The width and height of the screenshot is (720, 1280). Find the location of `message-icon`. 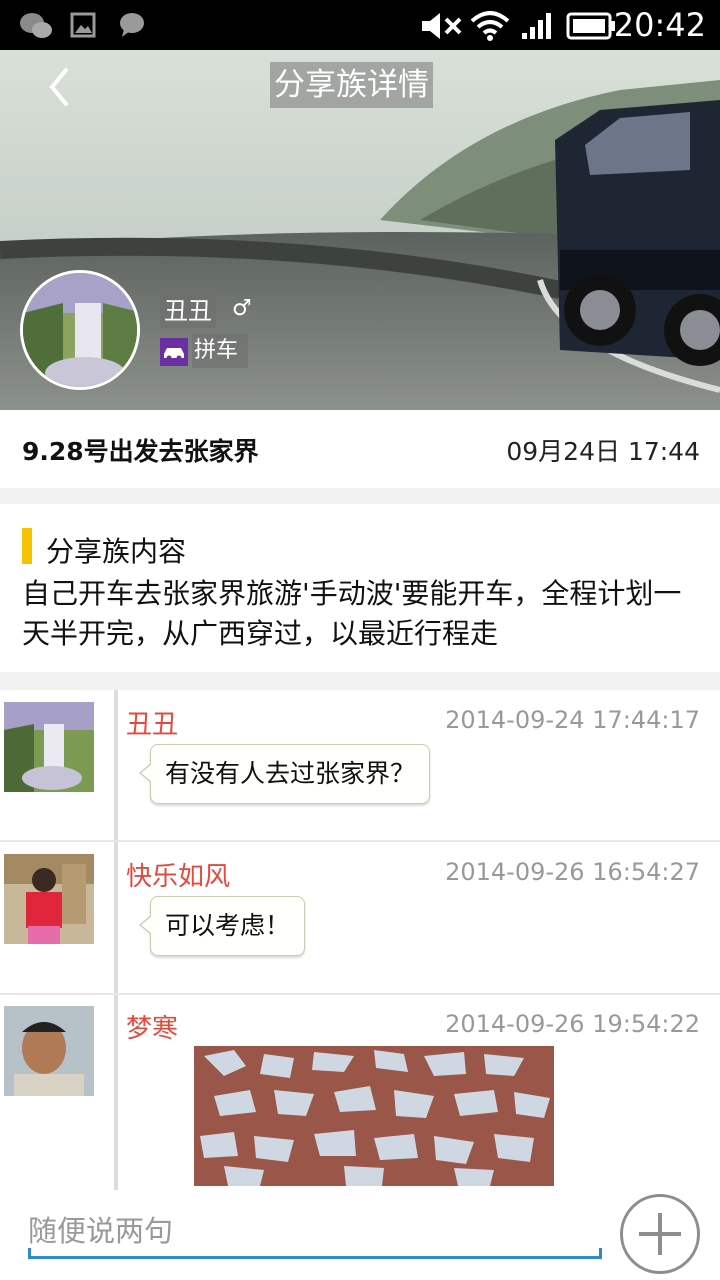

message-icon is located at coordinates (132, 25).